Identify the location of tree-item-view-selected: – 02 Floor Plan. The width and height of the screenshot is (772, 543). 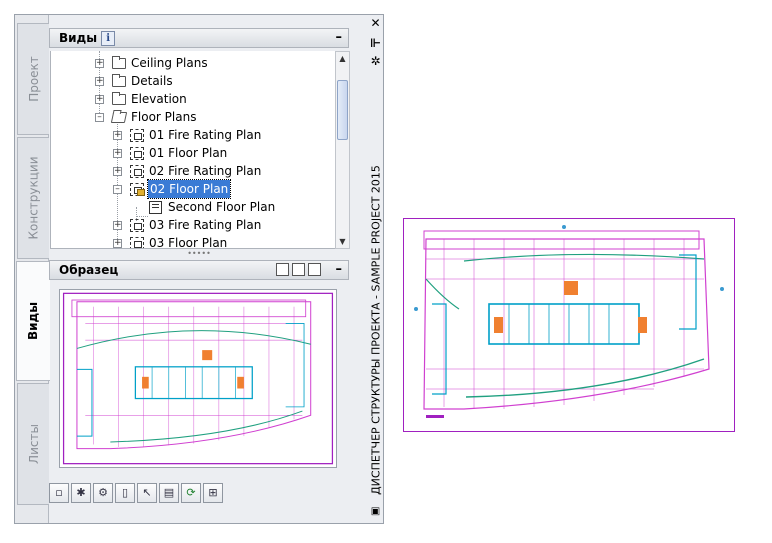
(193, 189).